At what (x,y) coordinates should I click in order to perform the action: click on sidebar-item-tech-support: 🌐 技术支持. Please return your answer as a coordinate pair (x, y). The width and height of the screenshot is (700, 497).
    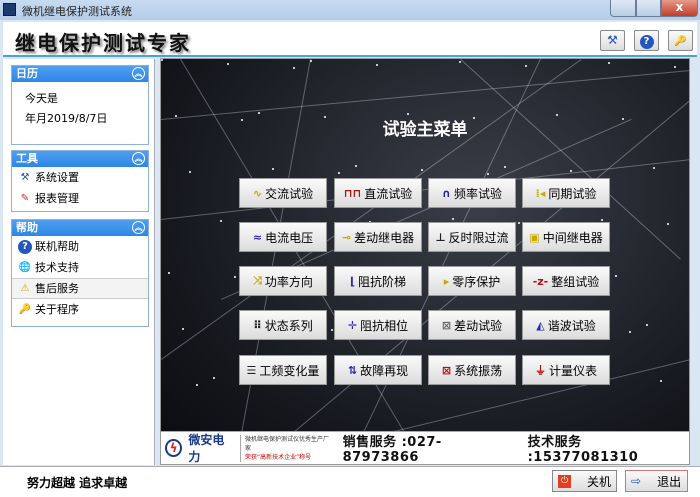
    Looking at the image, I should click on (80, 267).